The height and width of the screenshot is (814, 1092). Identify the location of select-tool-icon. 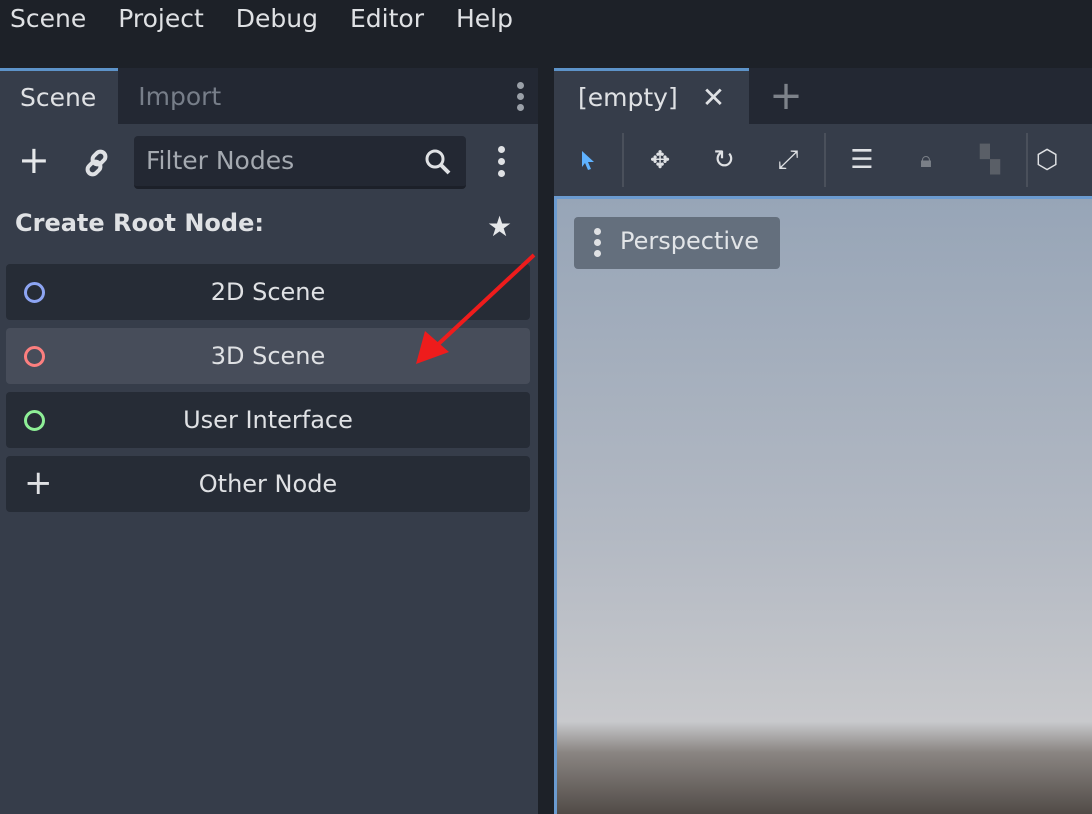
(586, 160).